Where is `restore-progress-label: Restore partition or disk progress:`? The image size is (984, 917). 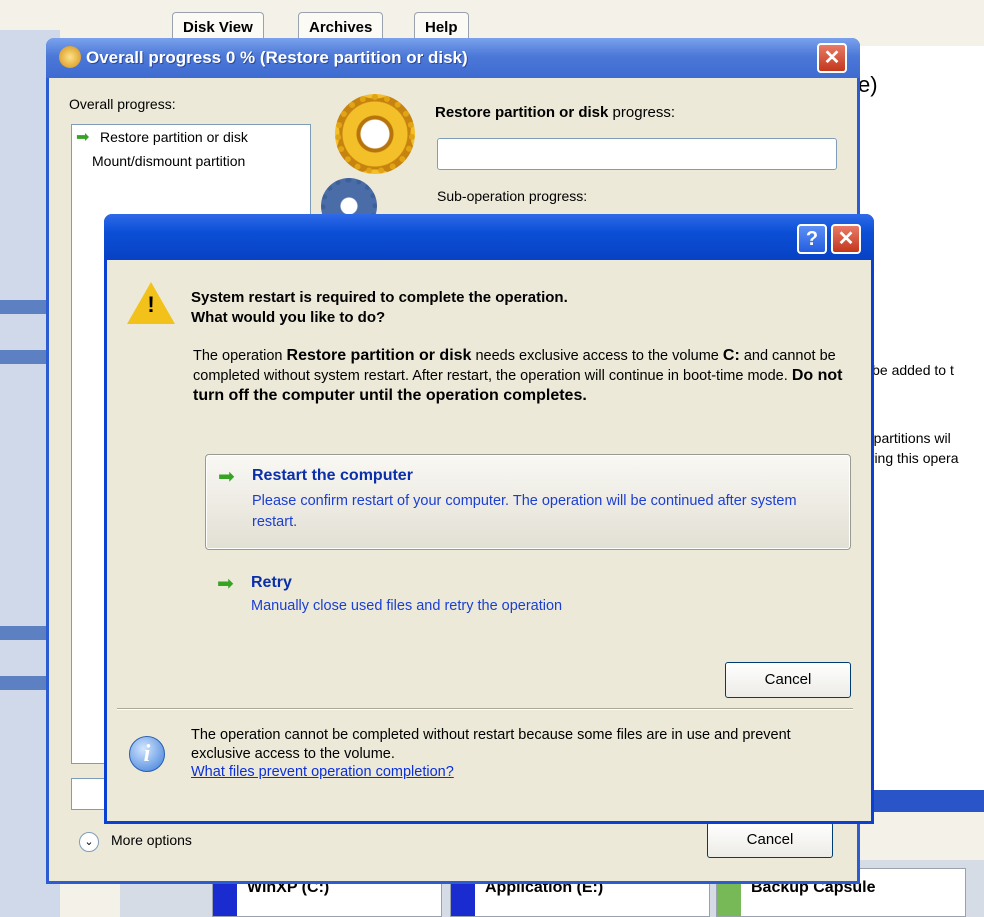
restore-progress-label: Restore partition or disk progress: is located at coordinates (555, 112).